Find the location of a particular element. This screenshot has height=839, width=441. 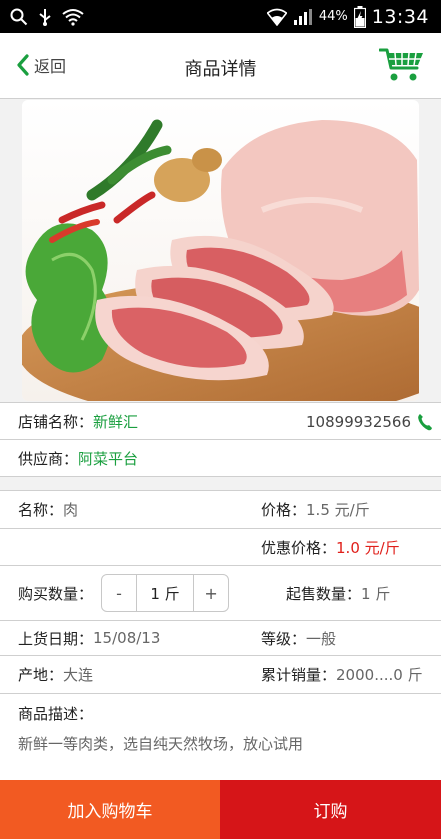

grade-field: 等级：一般 is located at coordinates (298, 638).